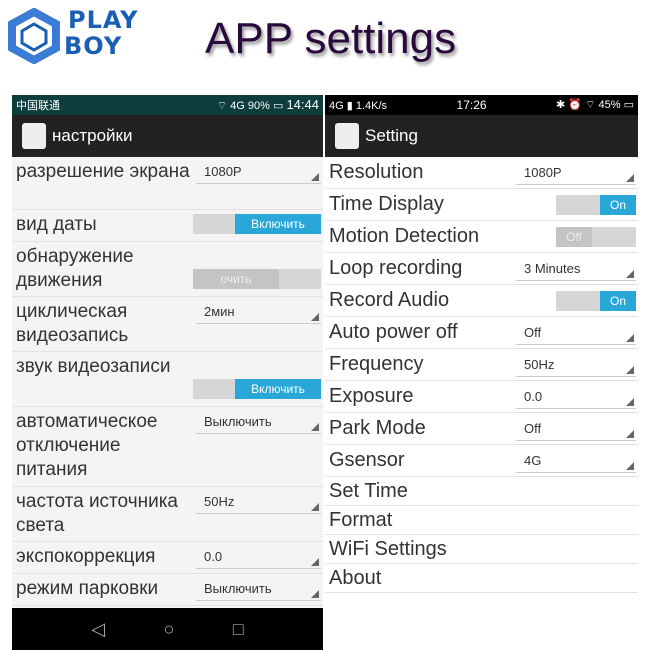  Describe the element at coordinates (481, 429) in the screenshot. I see `setting-row: Park Mode Off` at that location.